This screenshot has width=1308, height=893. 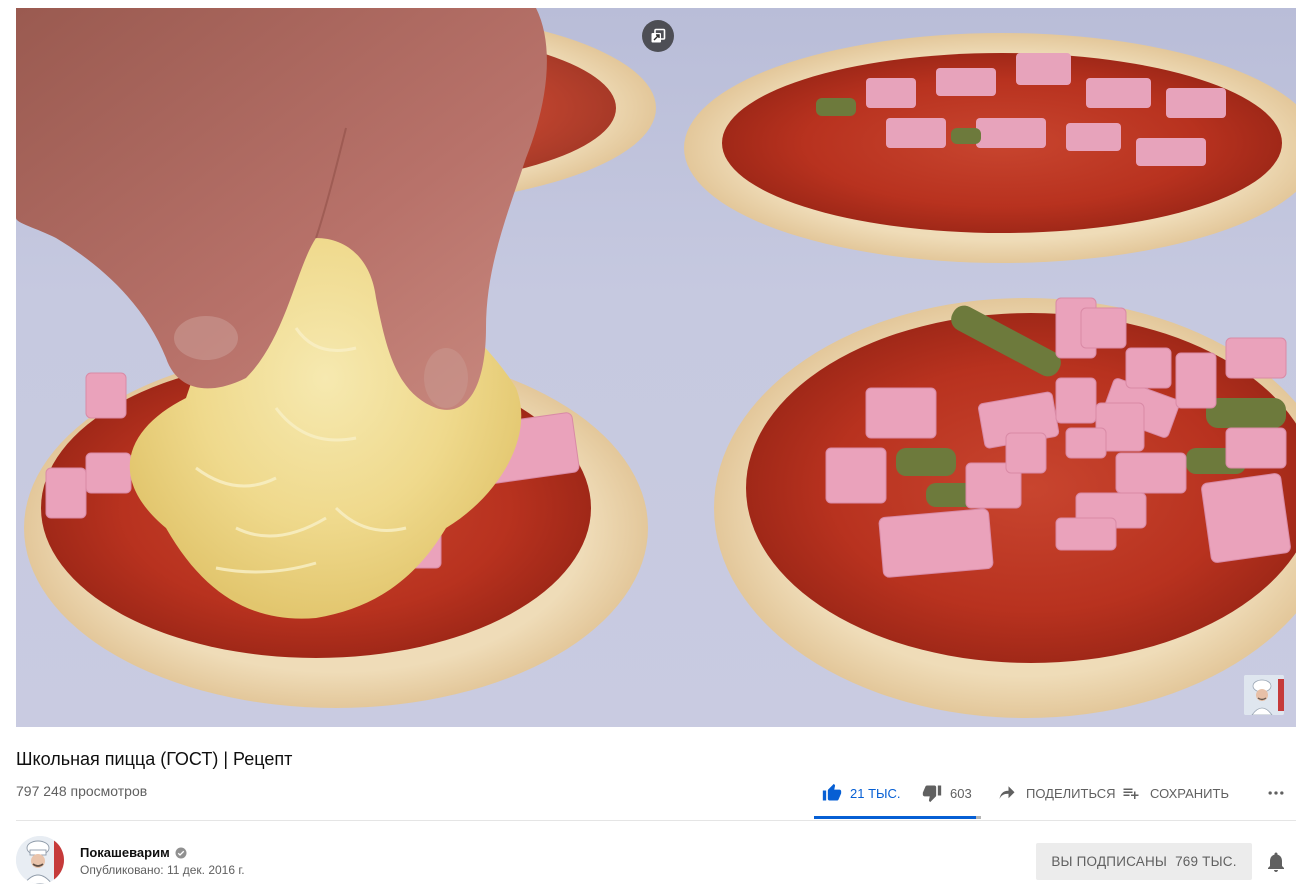 I want to click on verified-check-icon, so click(x=181, y=852).